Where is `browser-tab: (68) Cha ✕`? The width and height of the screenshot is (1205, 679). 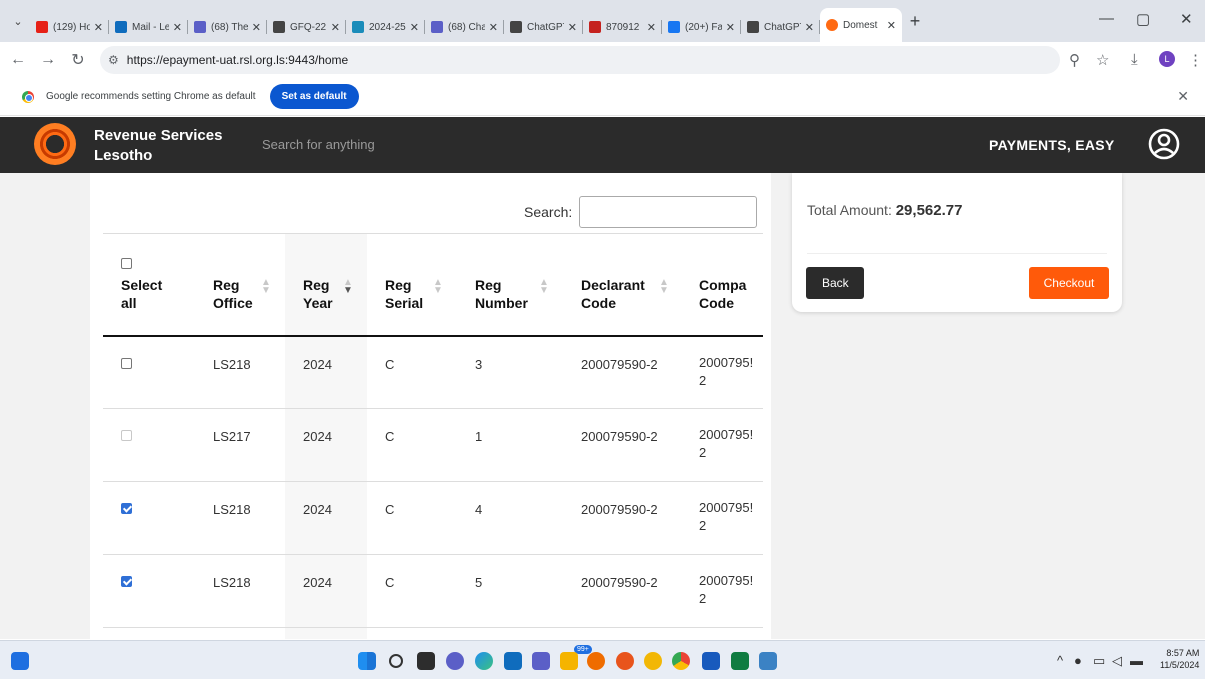
browser-tab: (68) Cha ✕ is located at coordinates (464, 27).